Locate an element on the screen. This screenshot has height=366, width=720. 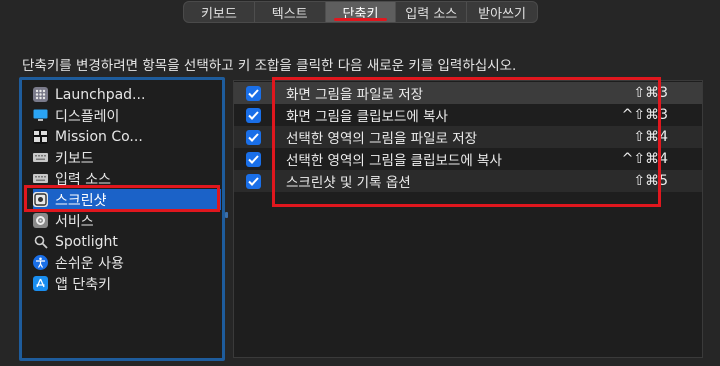
app-store-icon is located at coordinates (40, 283).